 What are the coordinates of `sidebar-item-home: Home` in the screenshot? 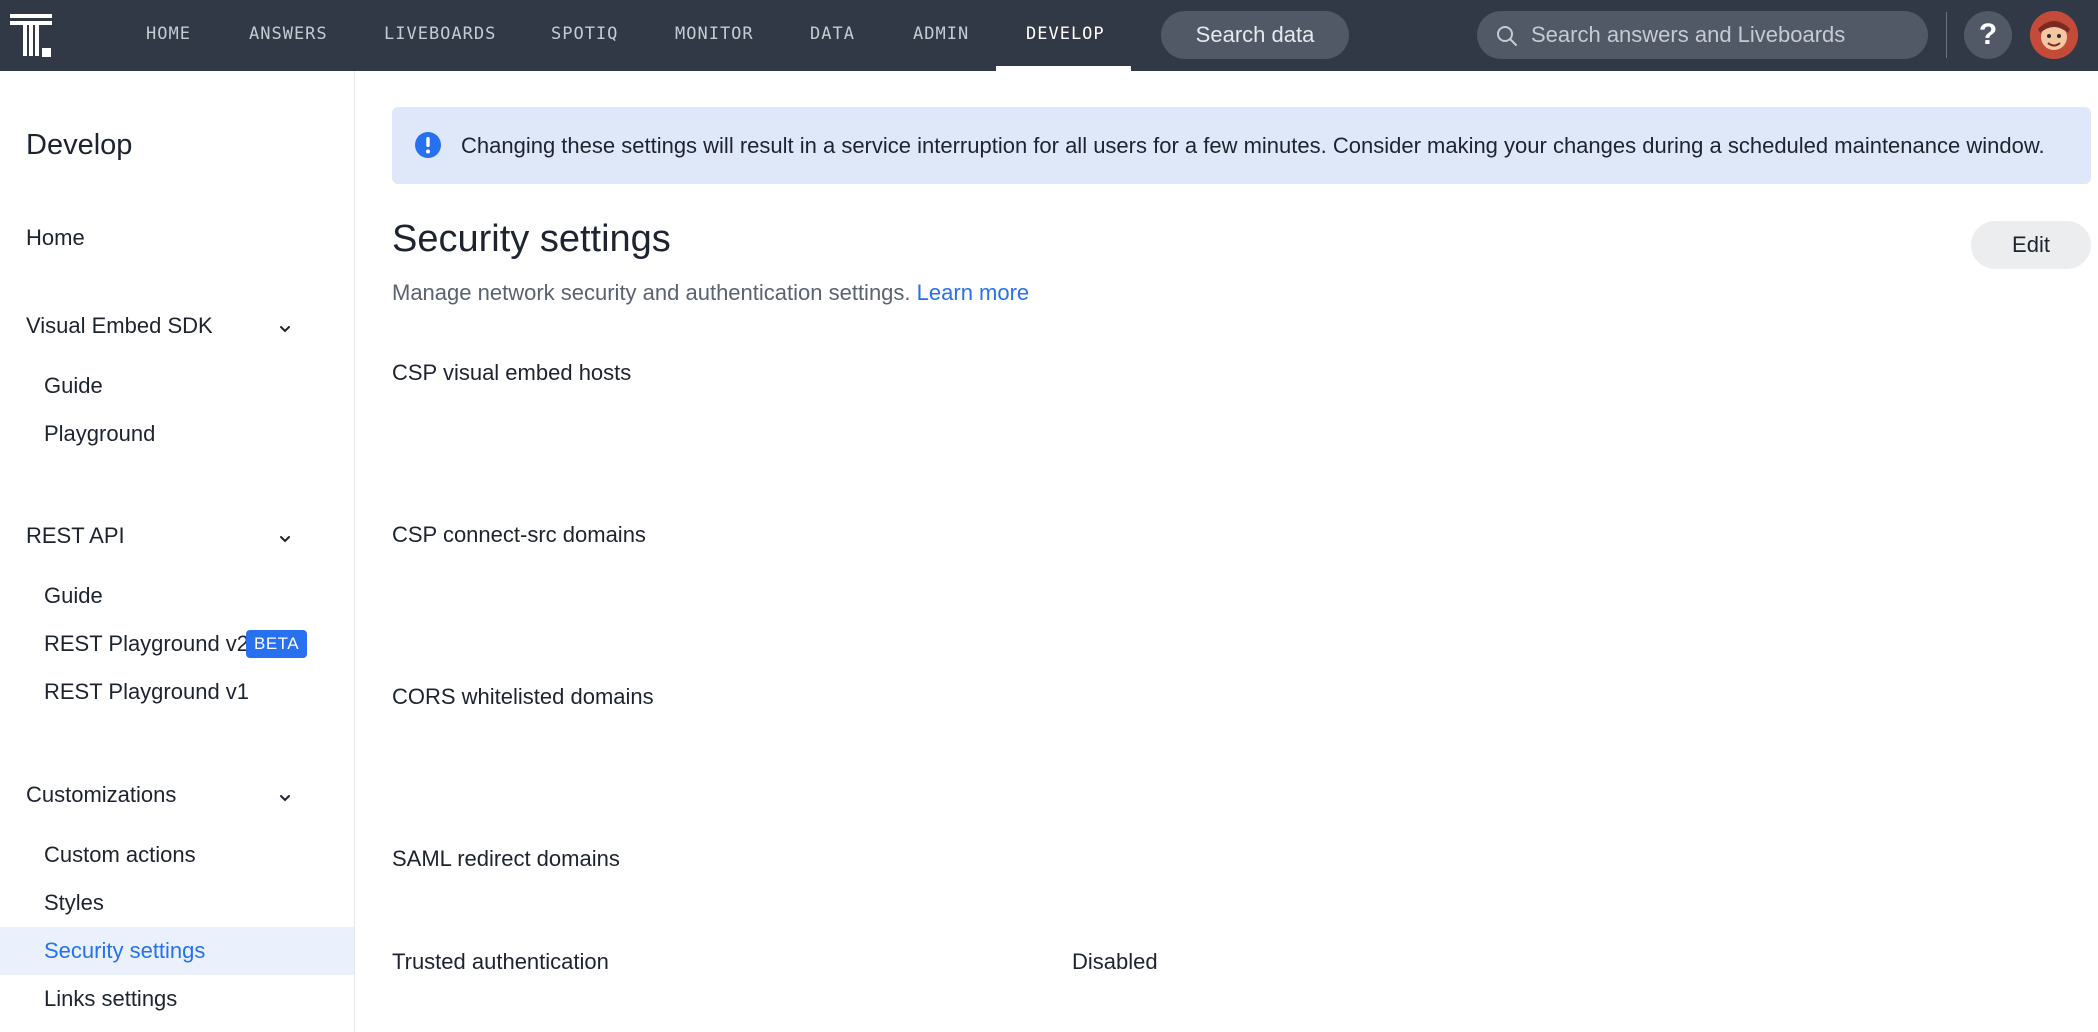 It's located at (55, 238).